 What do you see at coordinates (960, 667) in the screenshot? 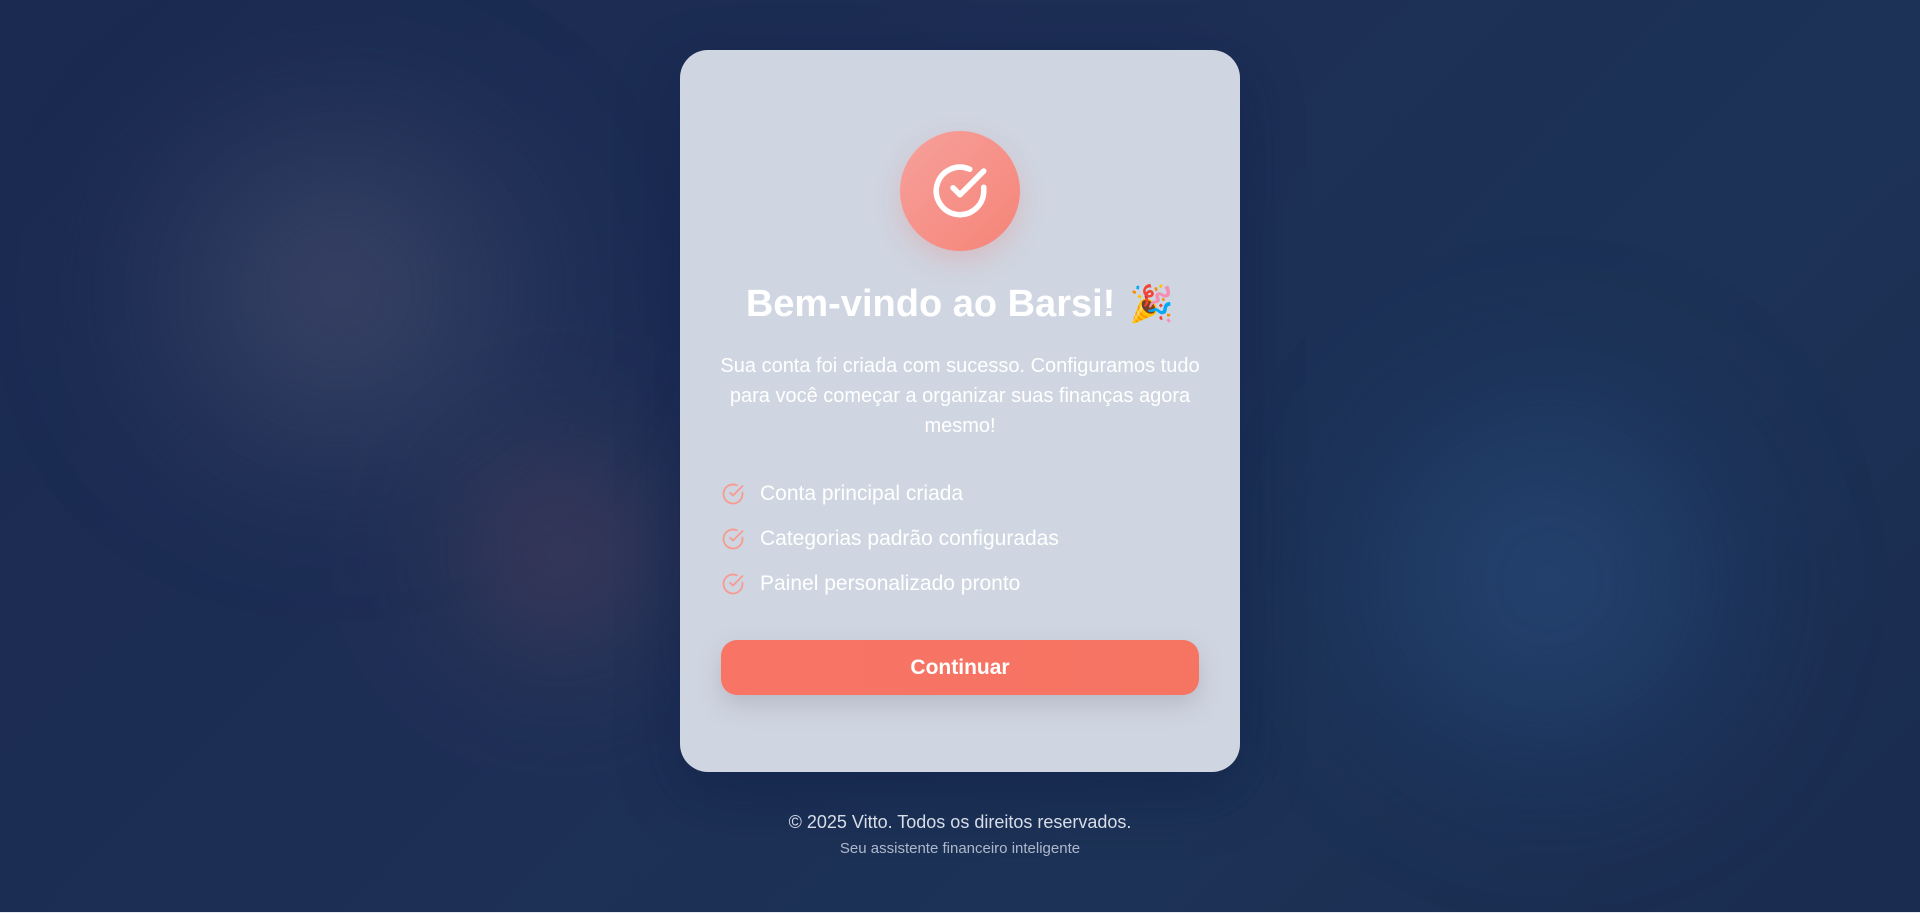
I see `continue-button: Continuar` at bounding box center [960, 667].